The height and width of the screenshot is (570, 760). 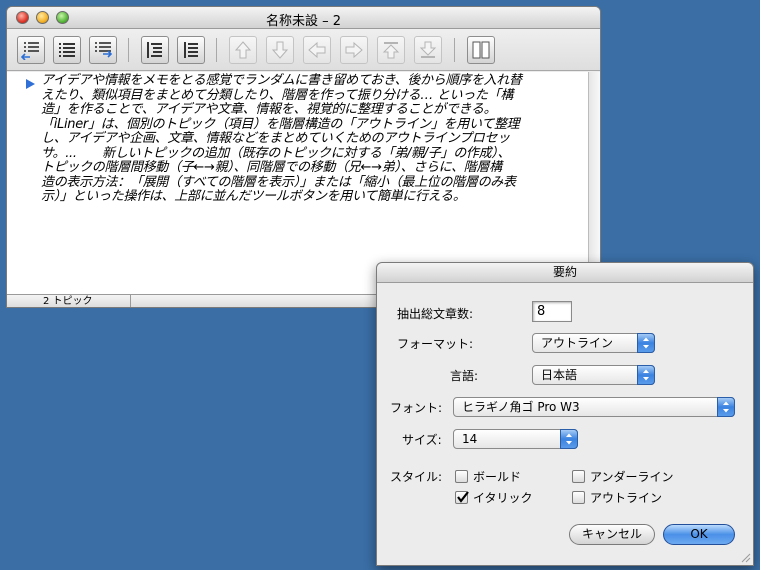 What do you see at coordinates (699, 534) in the screenshot?
I see `ok-button: OK` at bounding box center [699, 534].